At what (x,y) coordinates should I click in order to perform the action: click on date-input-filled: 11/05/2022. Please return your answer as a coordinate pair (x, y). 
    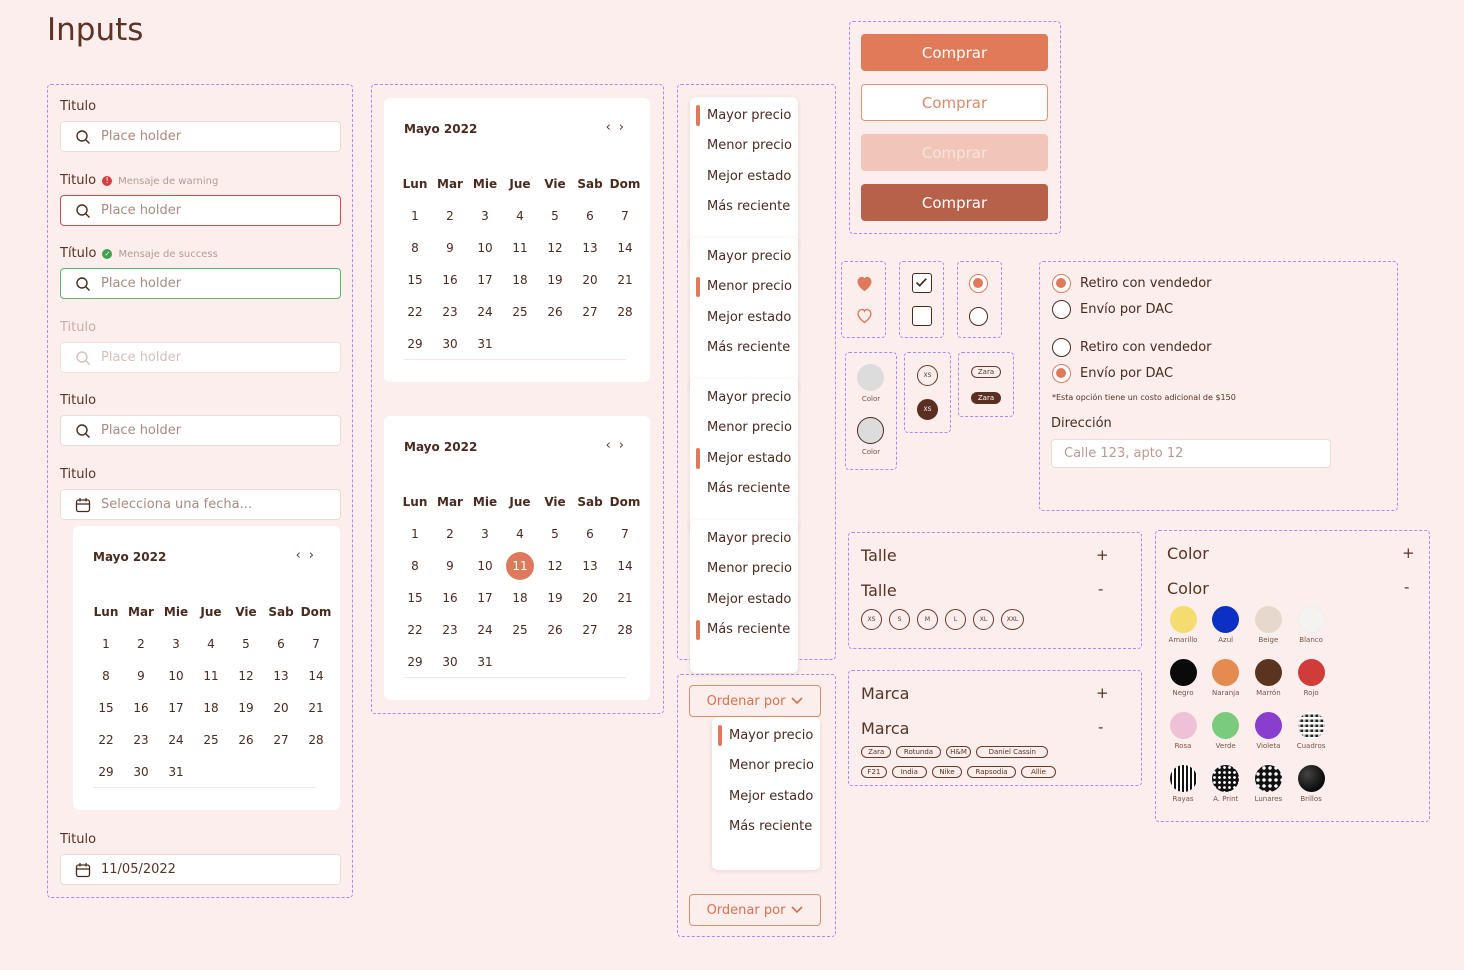
    Looking at the image, I should click on (200, 869).